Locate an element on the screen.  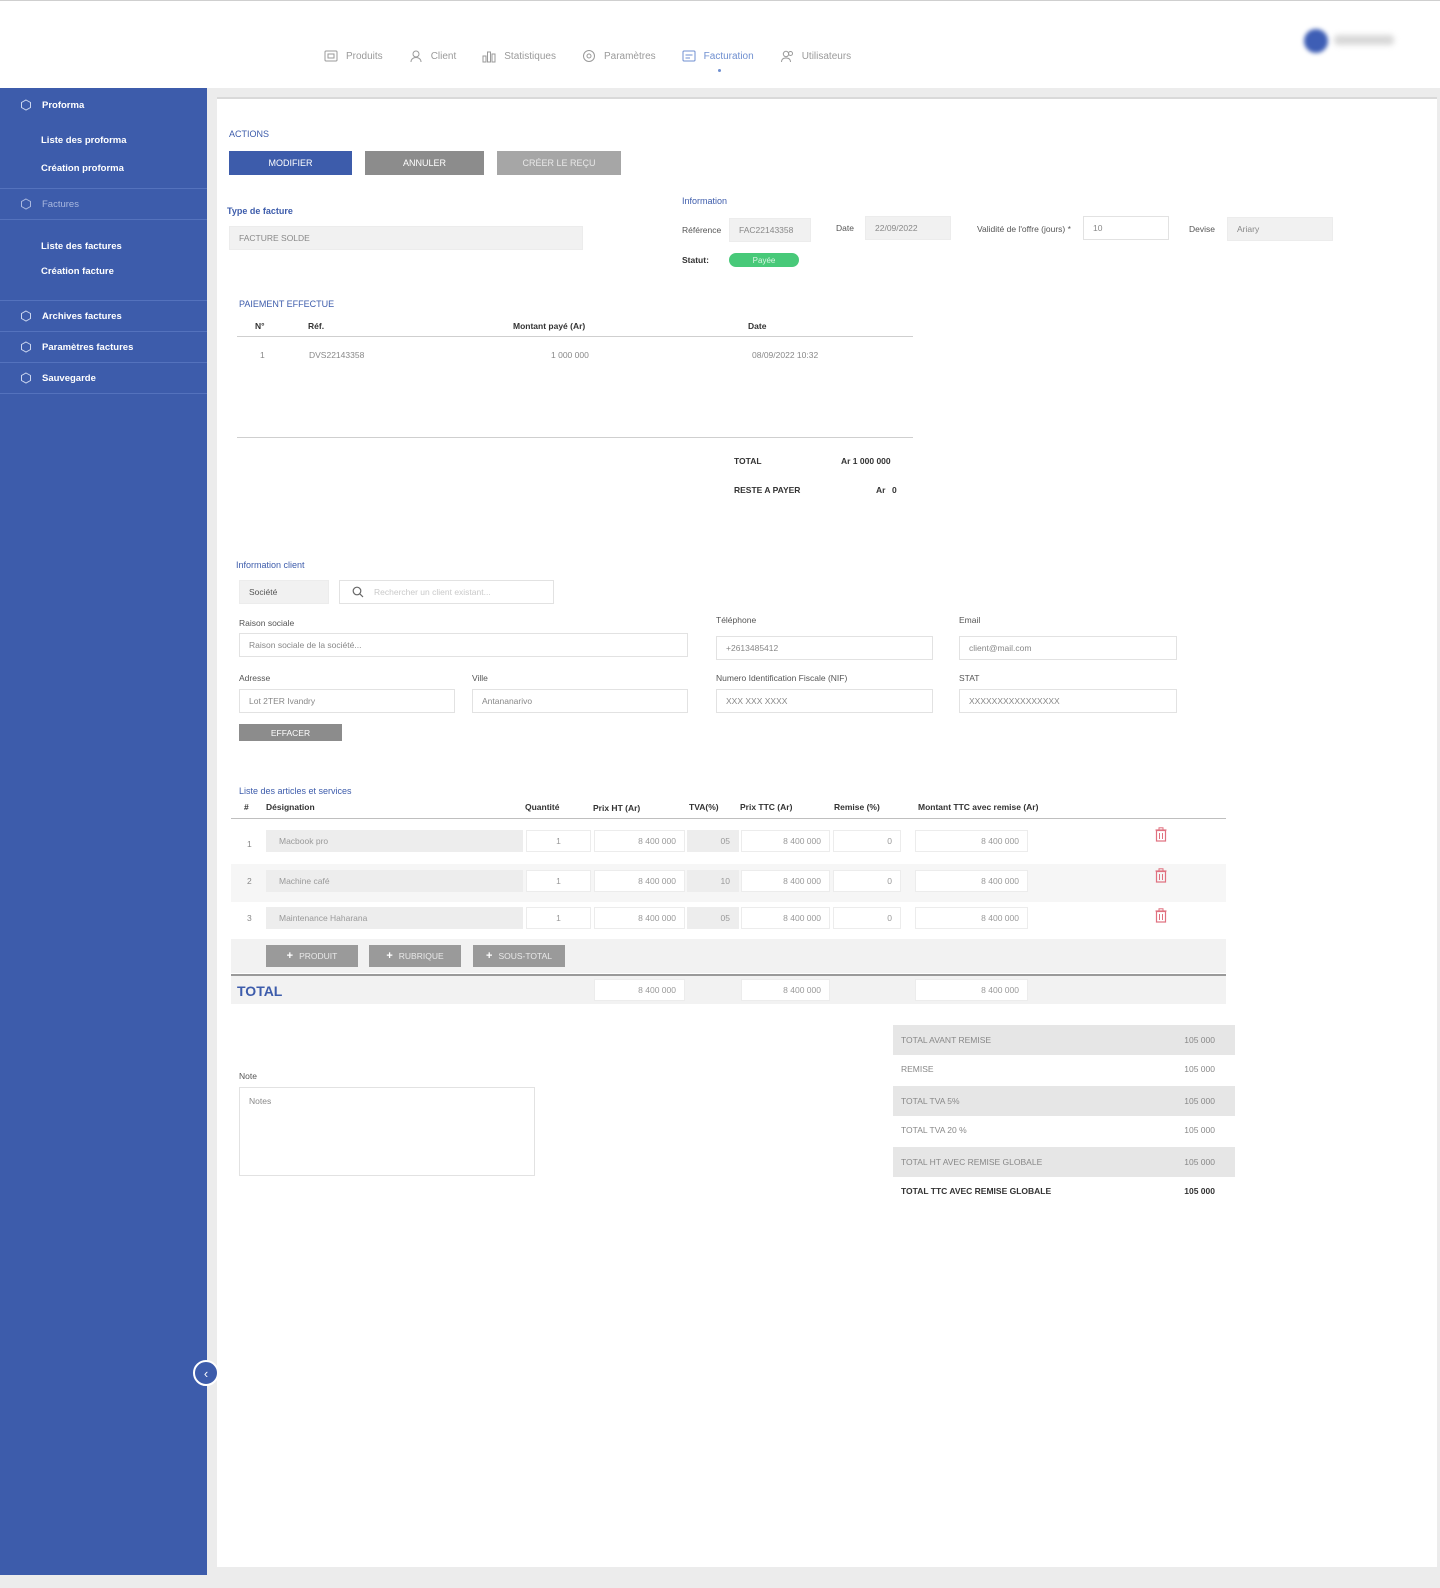
summary-value: 105 000 is located at coordinates (1199, 1069).